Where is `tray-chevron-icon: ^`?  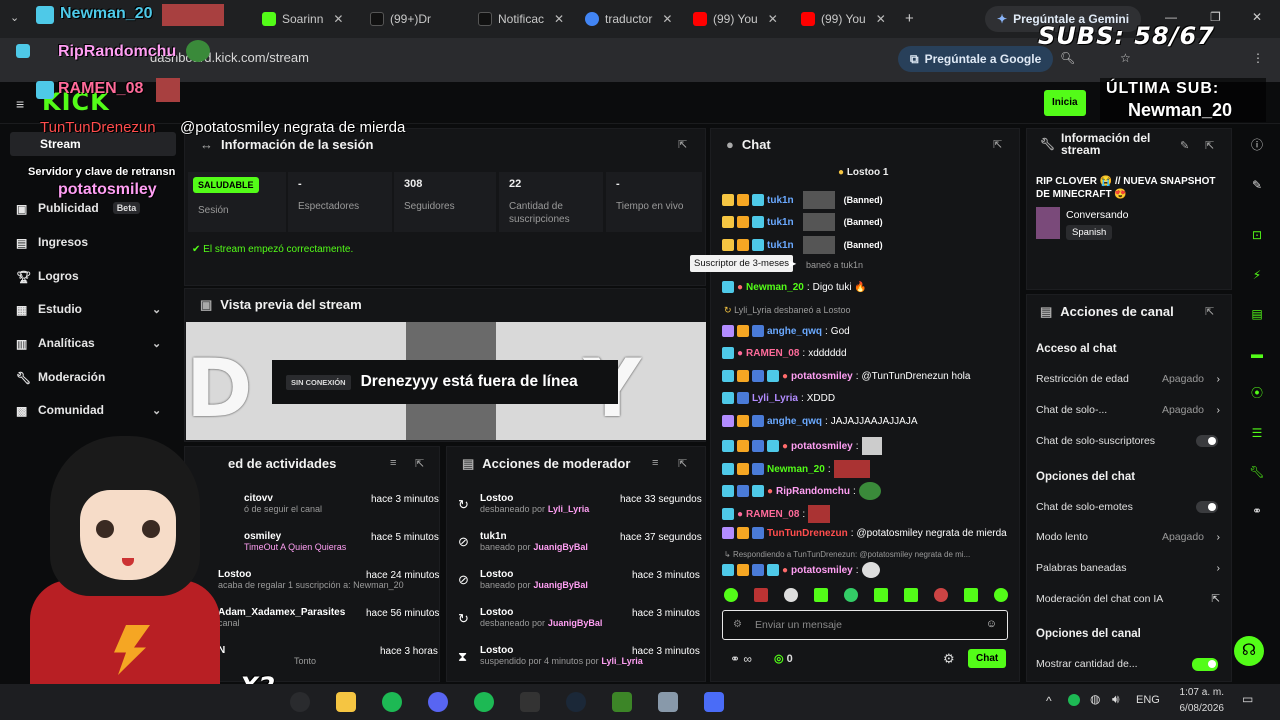 tray-chevron-icon: ^ is located at coordinates (1049, 701).